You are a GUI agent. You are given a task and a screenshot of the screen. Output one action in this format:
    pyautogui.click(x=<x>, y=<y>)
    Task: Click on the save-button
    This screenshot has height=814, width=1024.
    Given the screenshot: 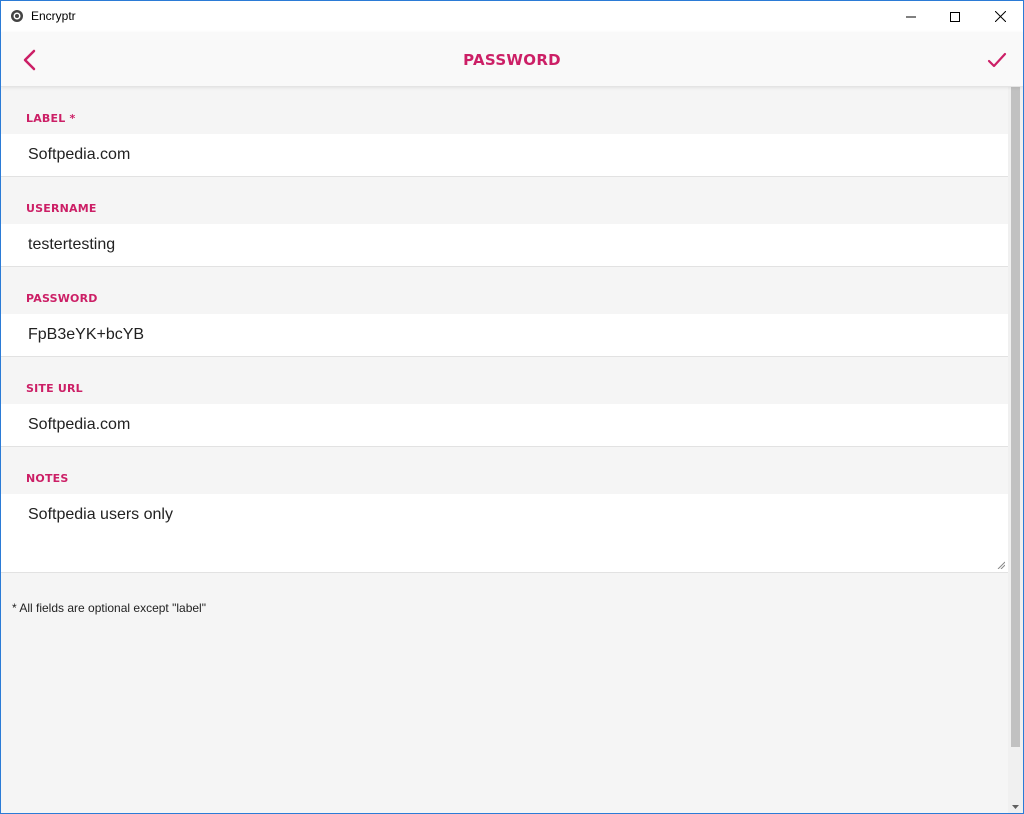 What is the action you would take?
    pyautogui.click(x=997, y=60)
    